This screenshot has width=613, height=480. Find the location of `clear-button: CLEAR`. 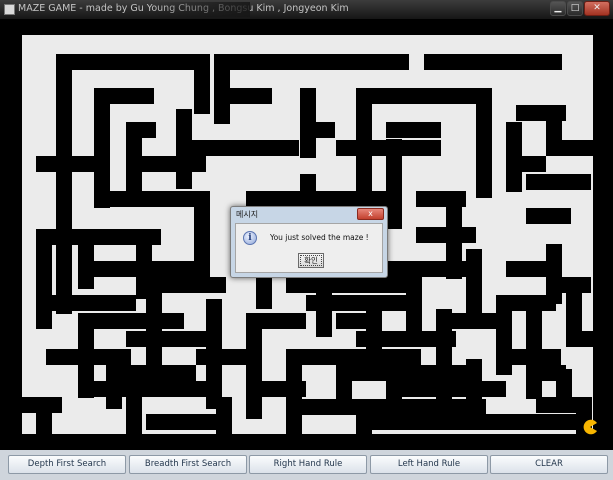

clear-button: CLEAR is located at coordinates (549, 464).